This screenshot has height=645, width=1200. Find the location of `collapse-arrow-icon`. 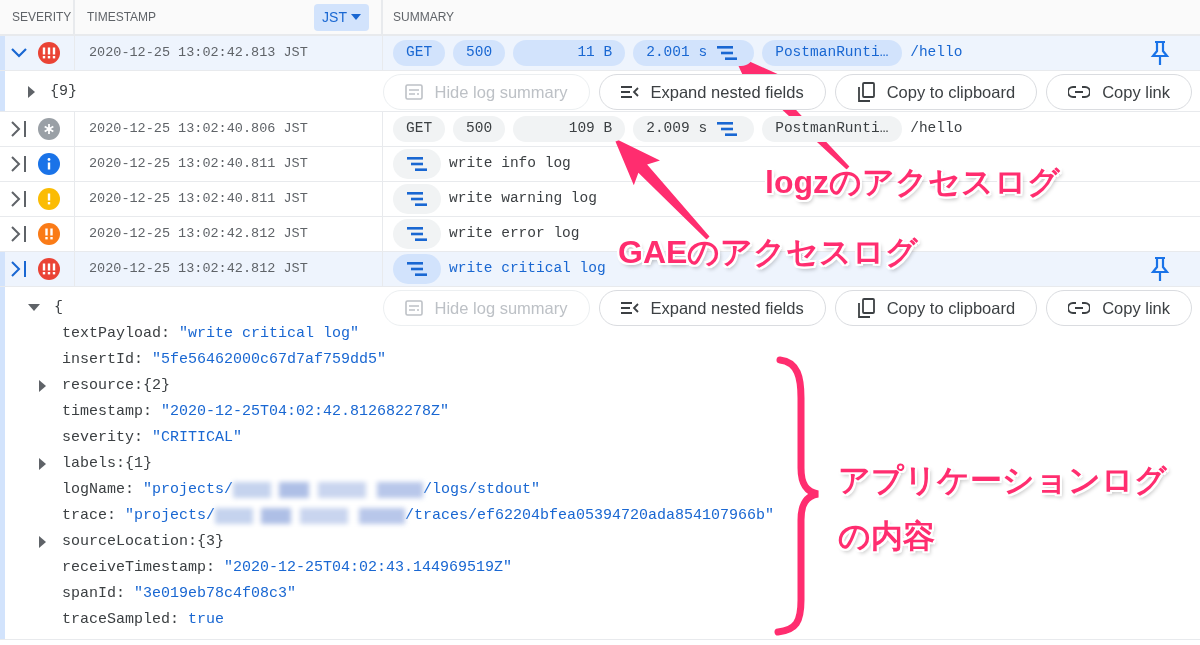

collapse-arrow-icon is located at coordinates (34, 308).